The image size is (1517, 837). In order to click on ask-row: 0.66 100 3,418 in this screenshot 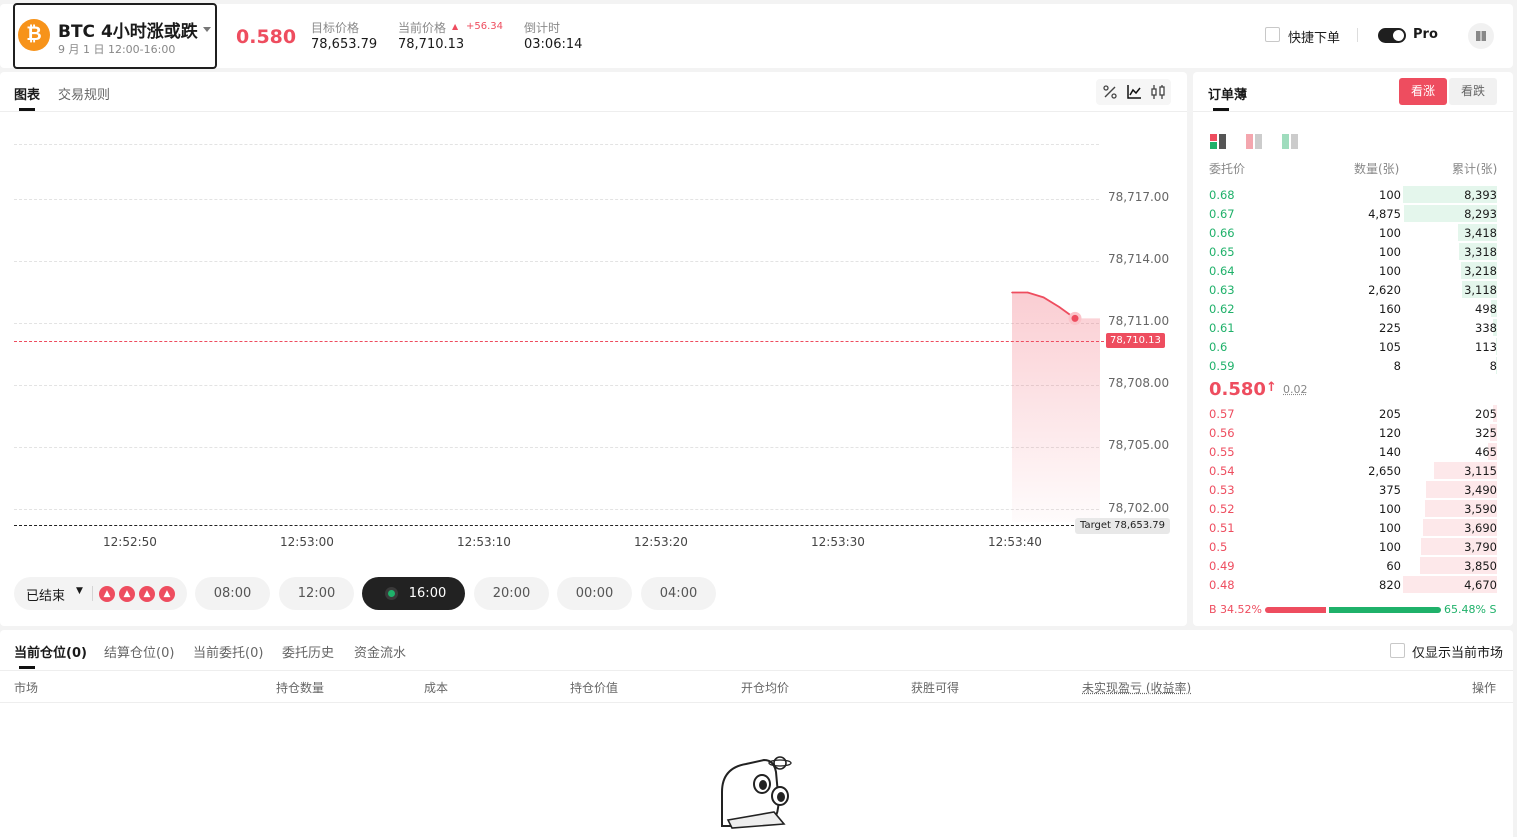, I will do `click(1353, 232)`.